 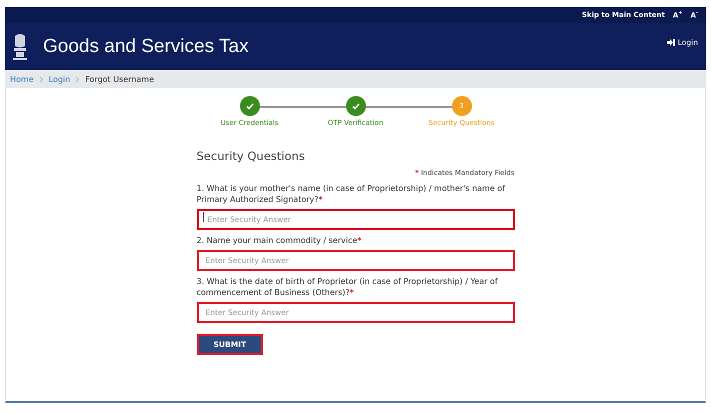 I want to click on question-label: 2. Name your main commodity / service*, so click(x=279, y=240).